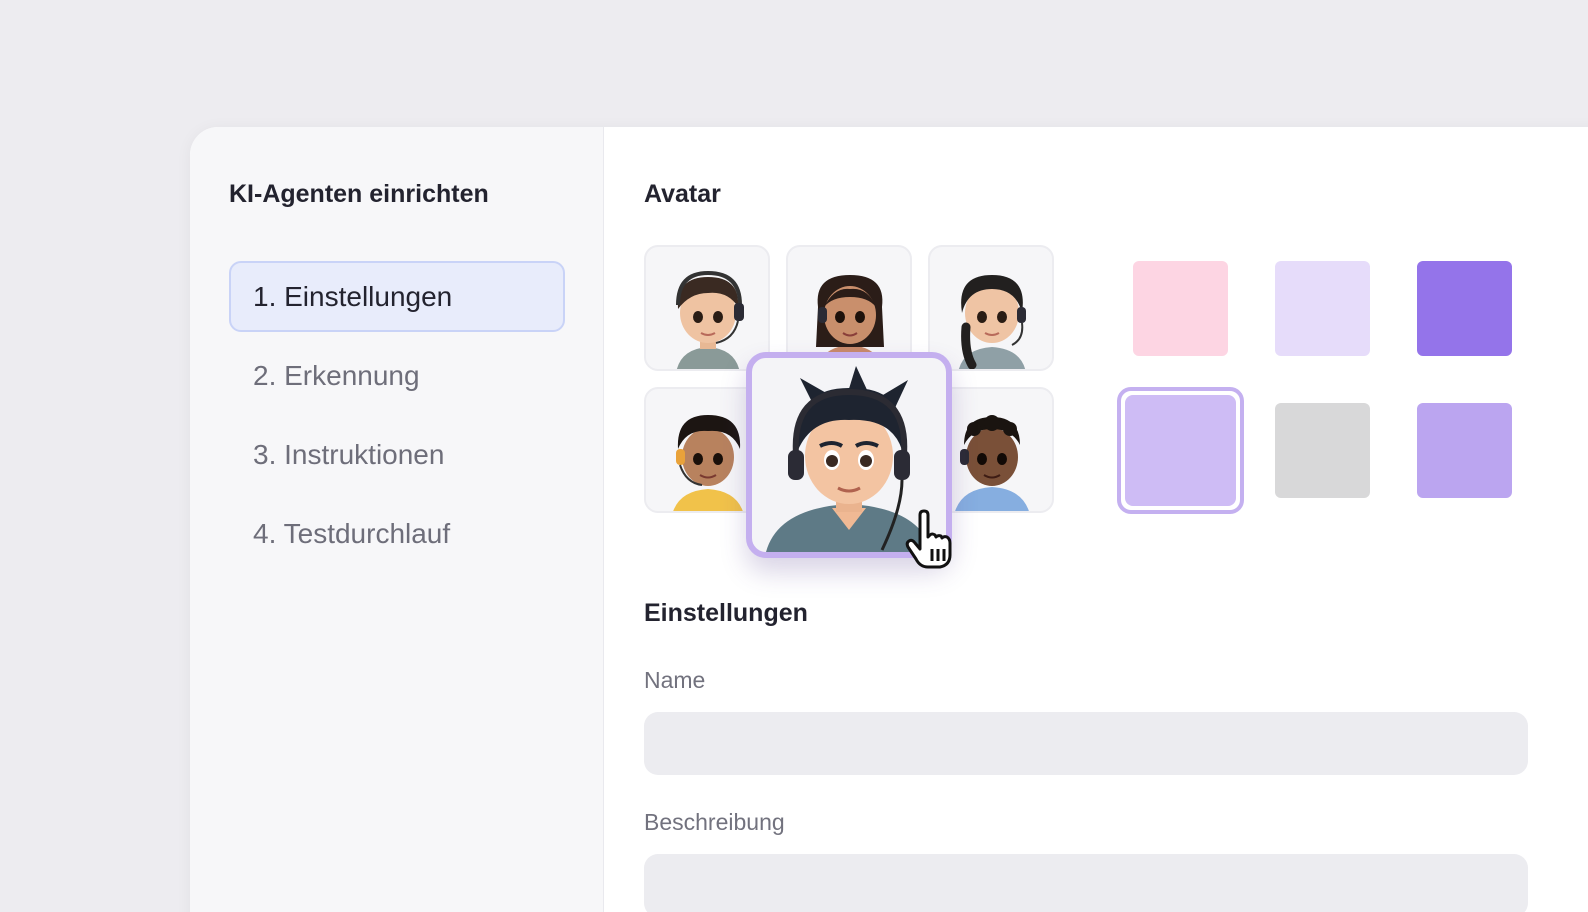  What do you see at coordinates (1180, 308) in the screenshot?
I see `color-swatch-pink` at bounding box center [1180, 308].